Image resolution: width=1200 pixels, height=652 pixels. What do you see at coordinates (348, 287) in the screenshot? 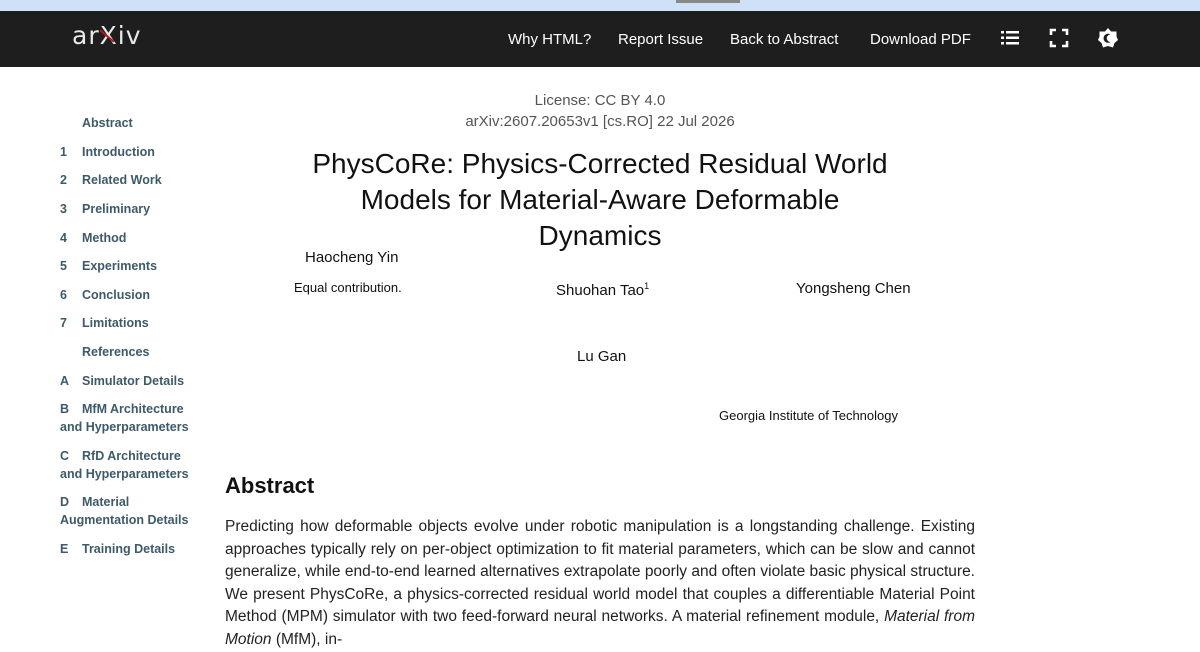
I see `author-1-note: Equal contribution.` at bounding box center [348, 287].